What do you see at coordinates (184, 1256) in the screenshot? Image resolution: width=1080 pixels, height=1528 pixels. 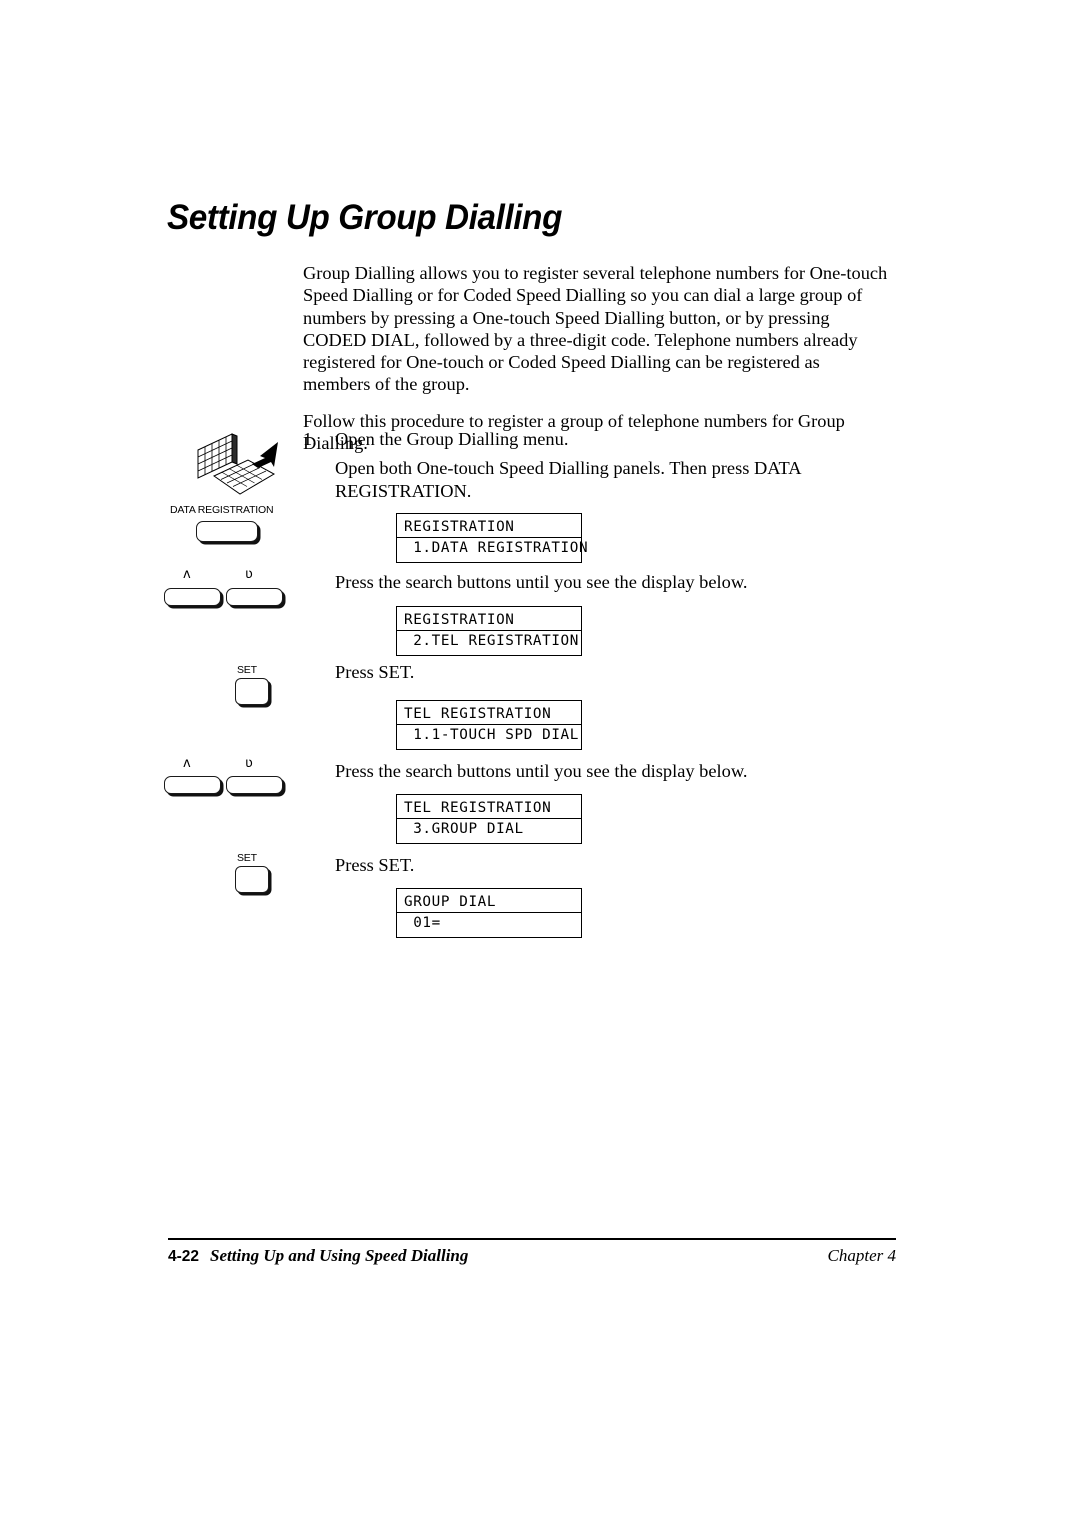 I see `footer-page-number: 4-22` at bounding box center [184, 1256].